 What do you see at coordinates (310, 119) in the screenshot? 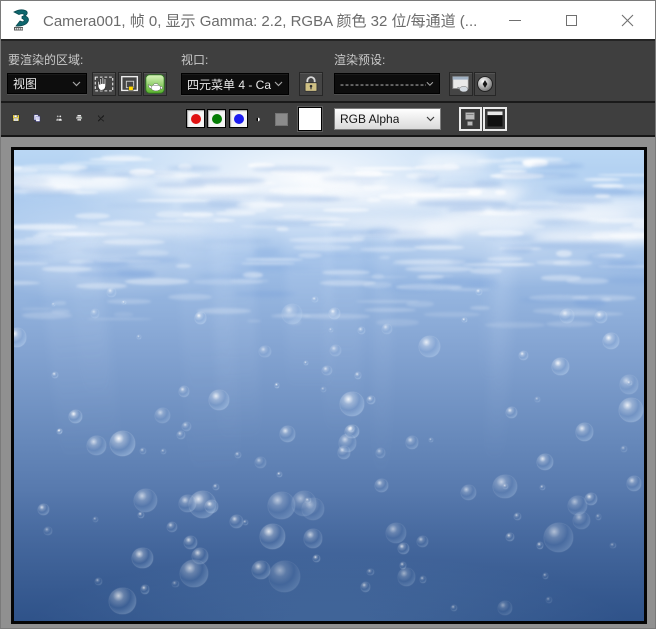
I see `background-color-swatch` at bounding box center [310, 119].